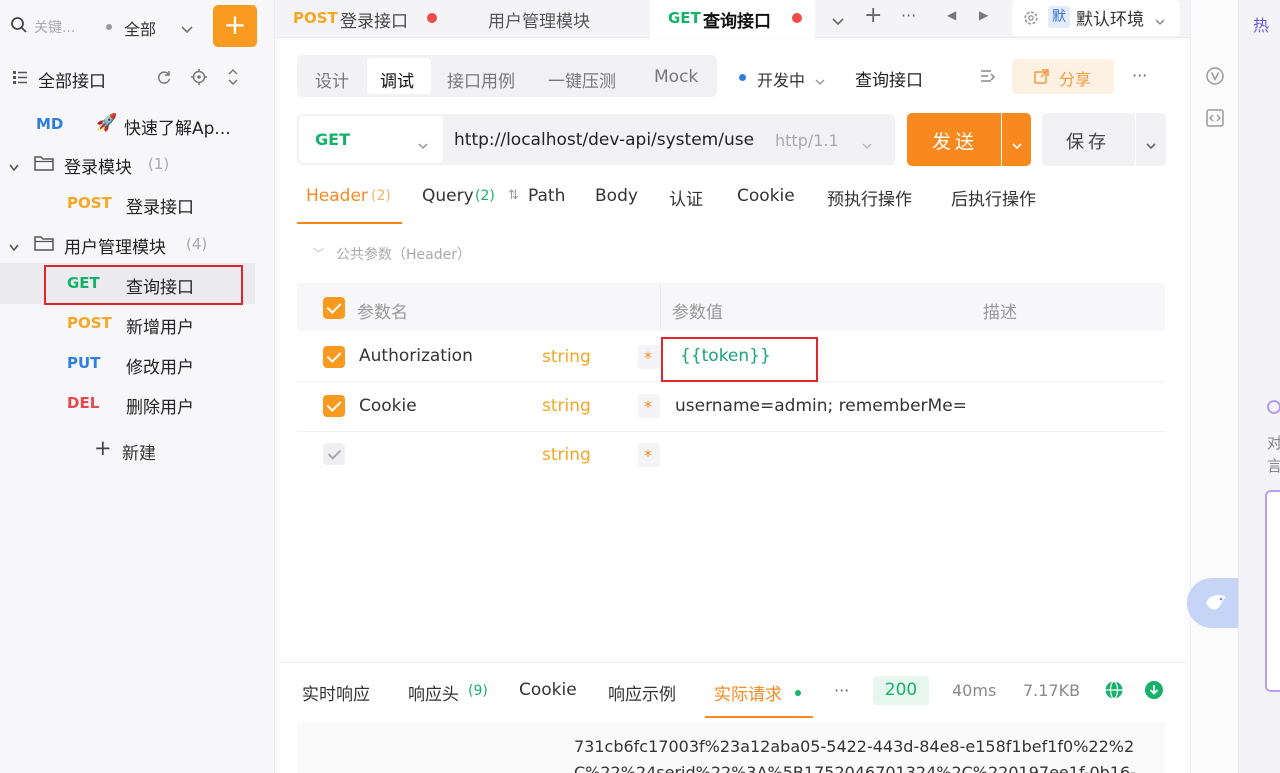  Describe the element at coordinates (233, 79) in the screenshot. I see `expand-collapse-icon` at that location.